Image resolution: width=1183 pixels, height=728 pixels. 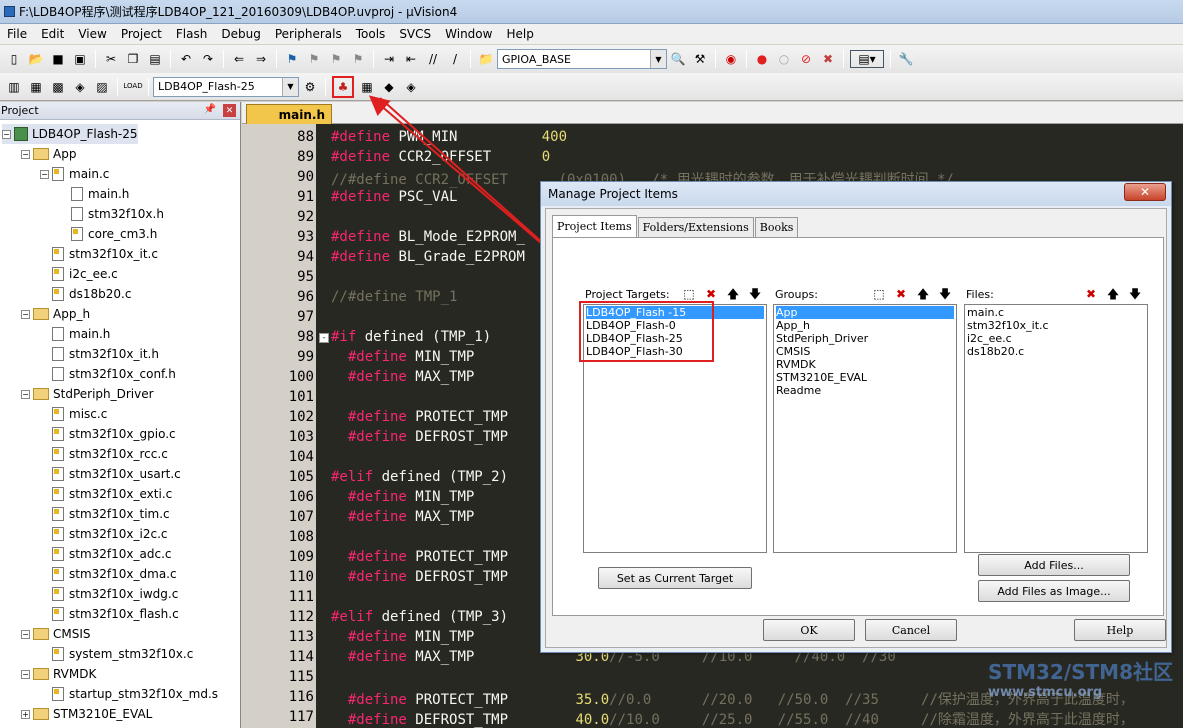 What do you see at coordinates (415, 34) in the screenshot?
I see `menu-svcs: SVCS` at bounding box center [415, 34].